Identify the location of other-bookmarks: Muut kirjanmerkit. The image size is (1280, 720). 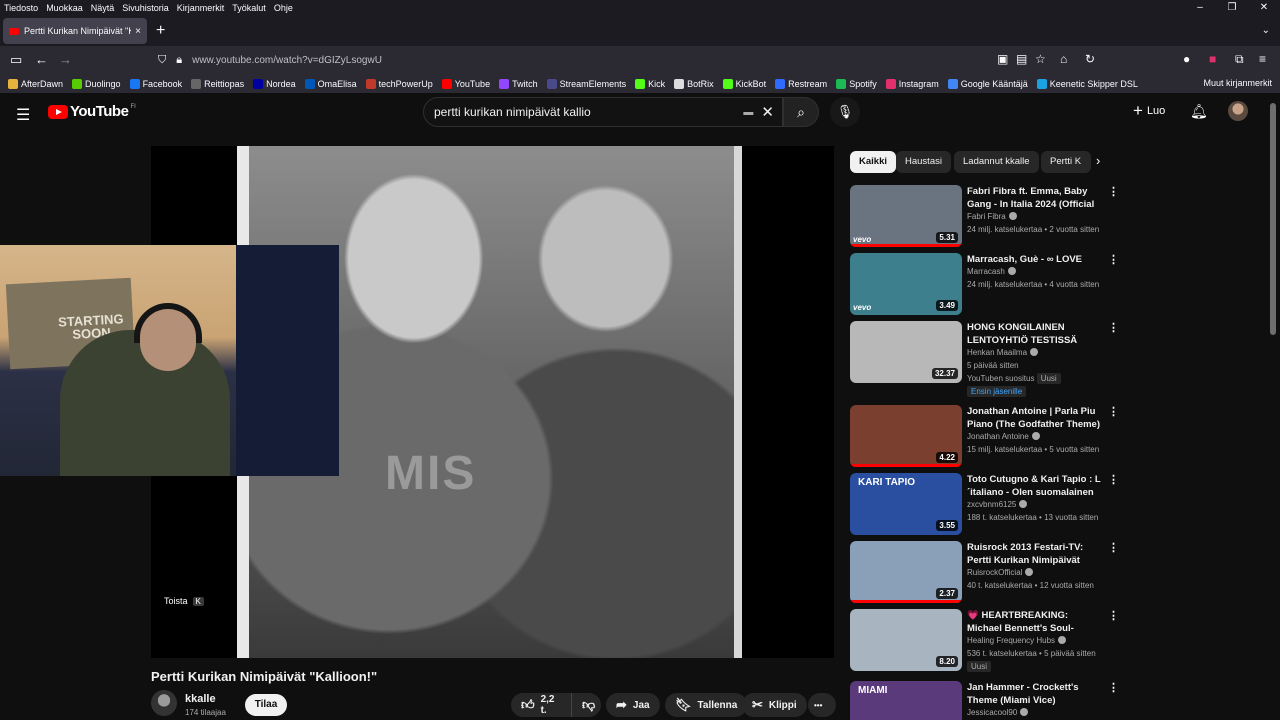
(1237, 83).